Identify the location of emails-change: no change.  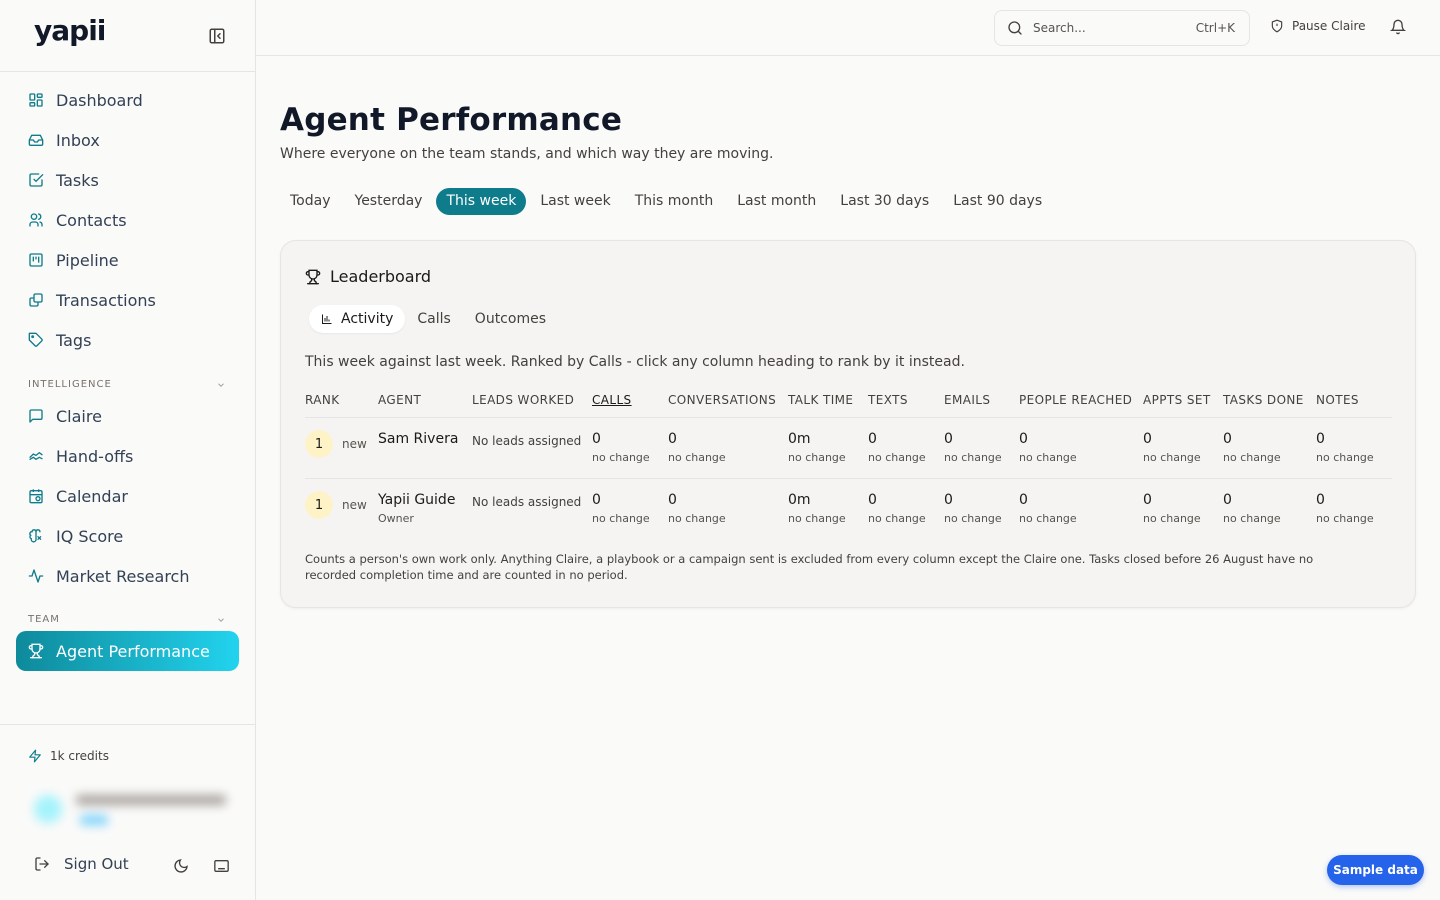
(973, 518).